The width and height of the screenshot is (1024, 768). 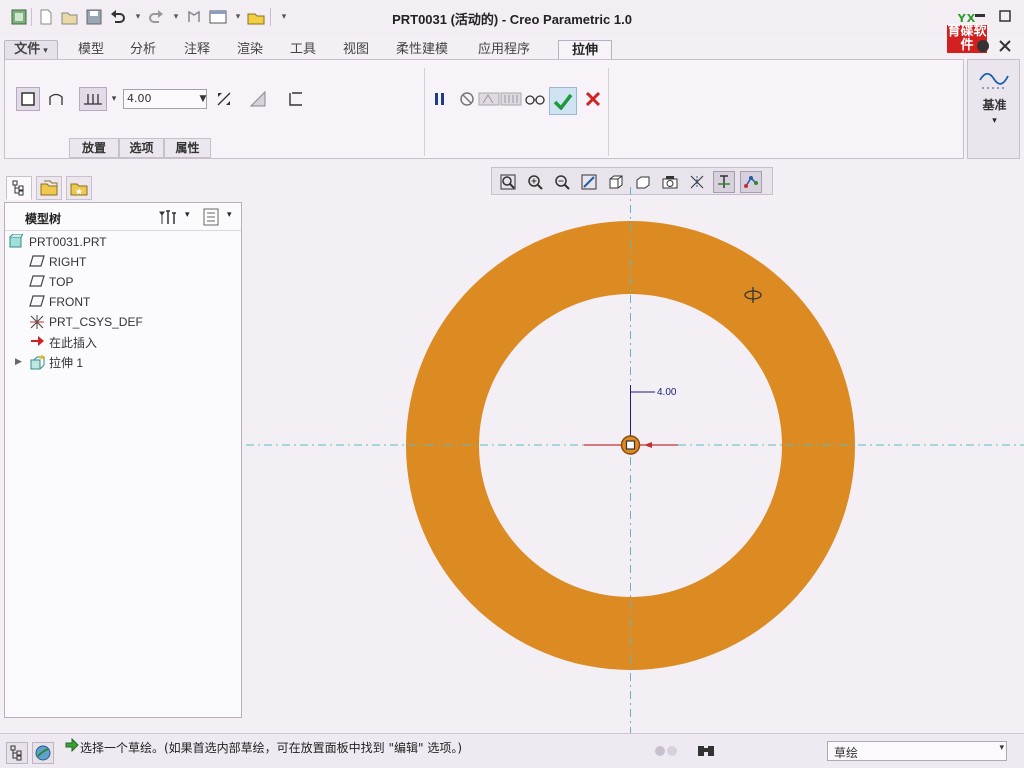 What do you see at coordinates (43, 219) in the screenshot?
I see `model-tree-title: 模型树` at bounding box center [43, 219].